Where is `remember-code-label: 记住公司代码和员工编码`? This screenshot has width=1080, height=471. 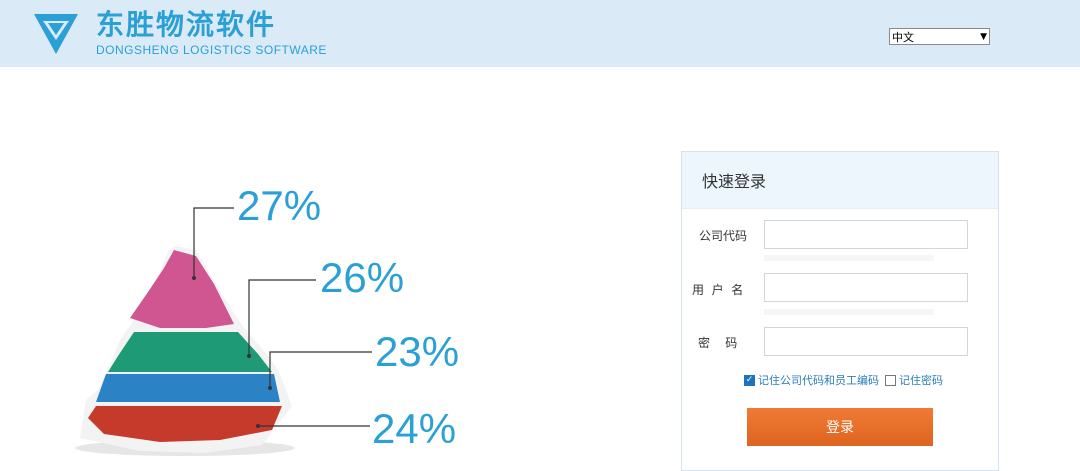
remember-code-label: 记住公司代码和员工编码 is located at coordinates (818, 380).